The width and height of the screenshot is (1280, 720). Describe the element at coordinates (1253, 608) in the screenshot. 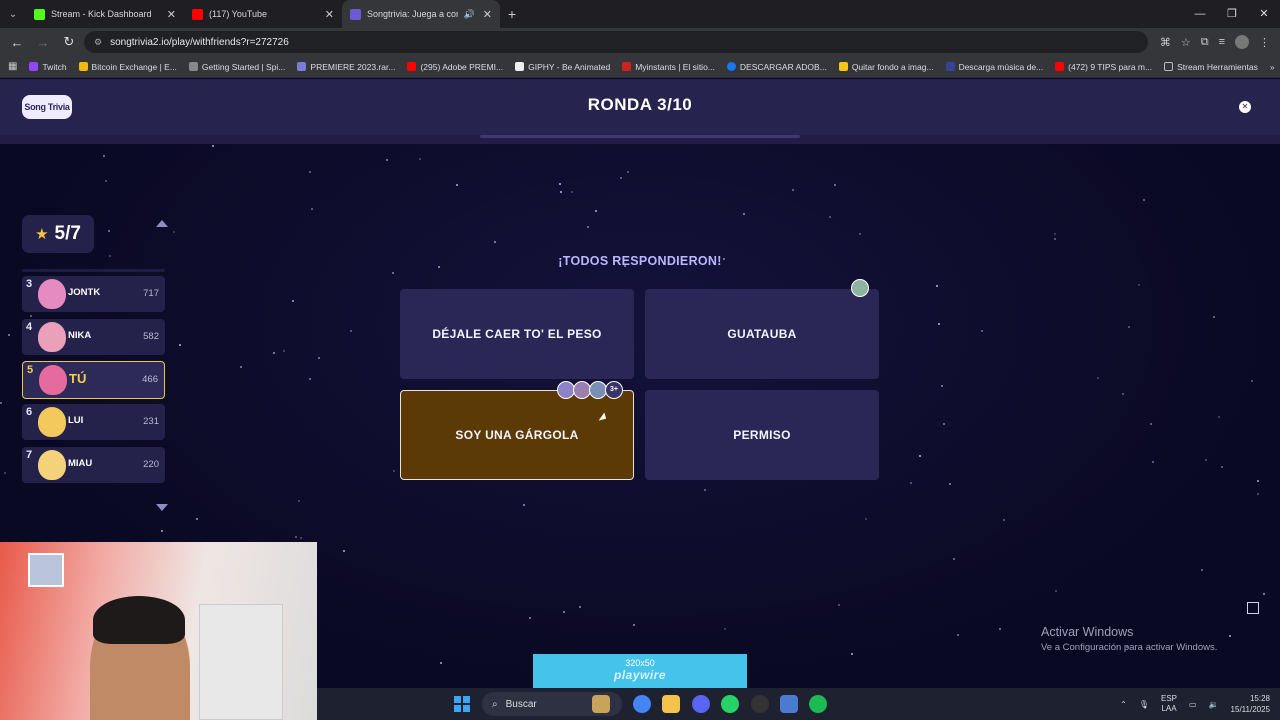

I see `fullscreen-icon` at that location.